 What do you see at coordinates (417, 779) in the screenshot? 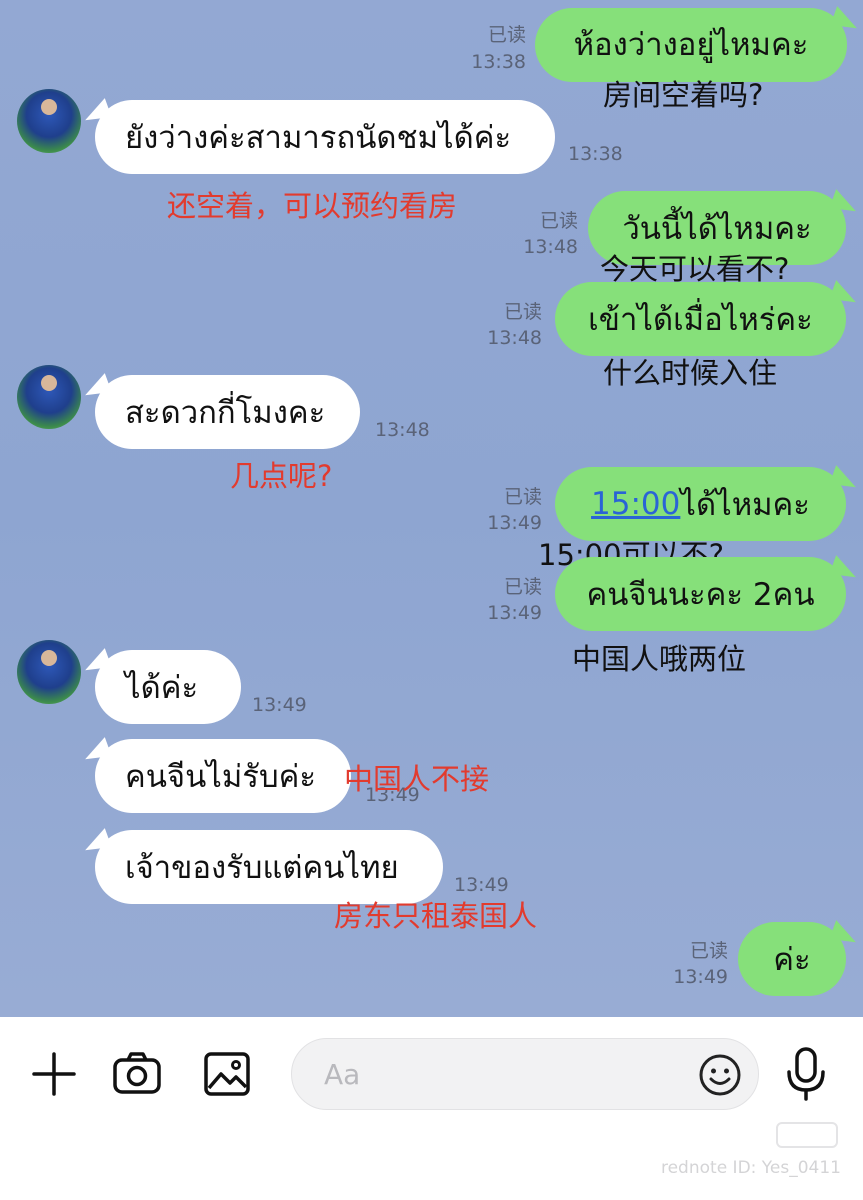
I see `translation-annotation: 中国人不接` at bounding box center [417, 779].